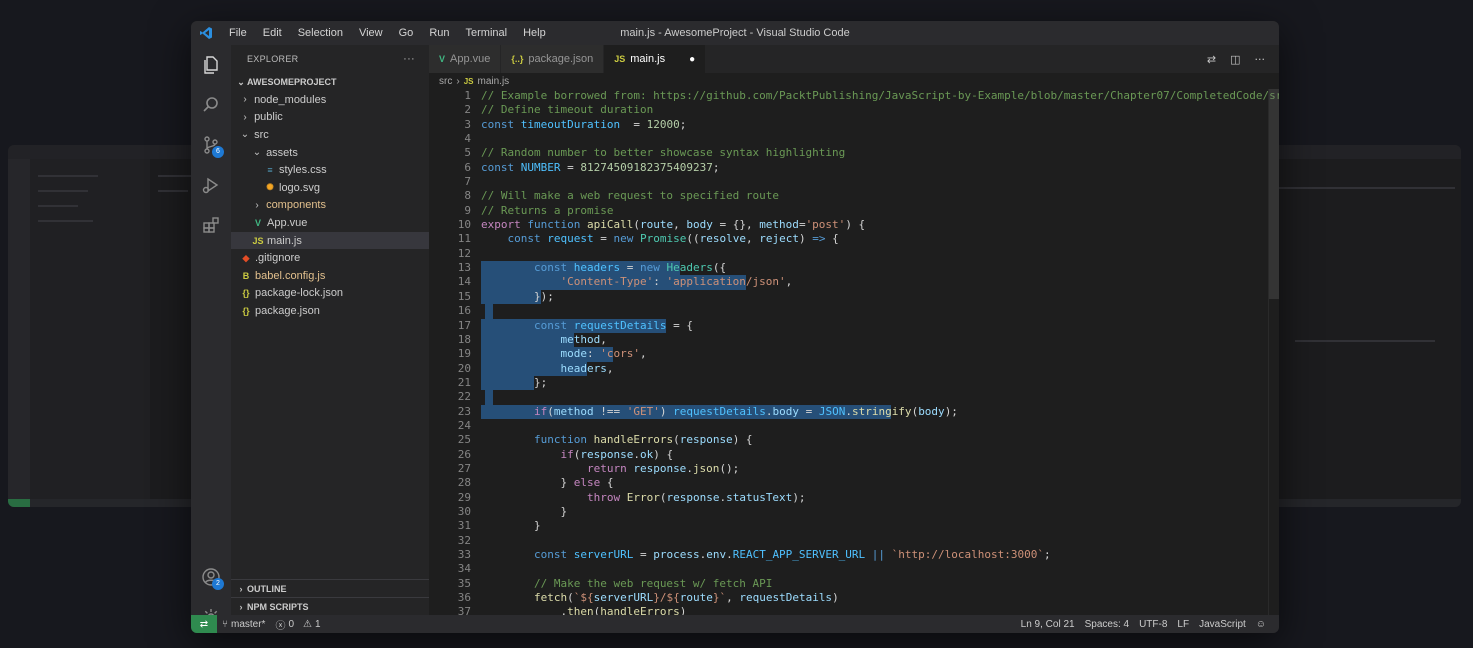  What do you see at coordinates (330, 188) in the screenshot?
I see `file-item: ✺ logo.svg` at bounding box center [330, 188].